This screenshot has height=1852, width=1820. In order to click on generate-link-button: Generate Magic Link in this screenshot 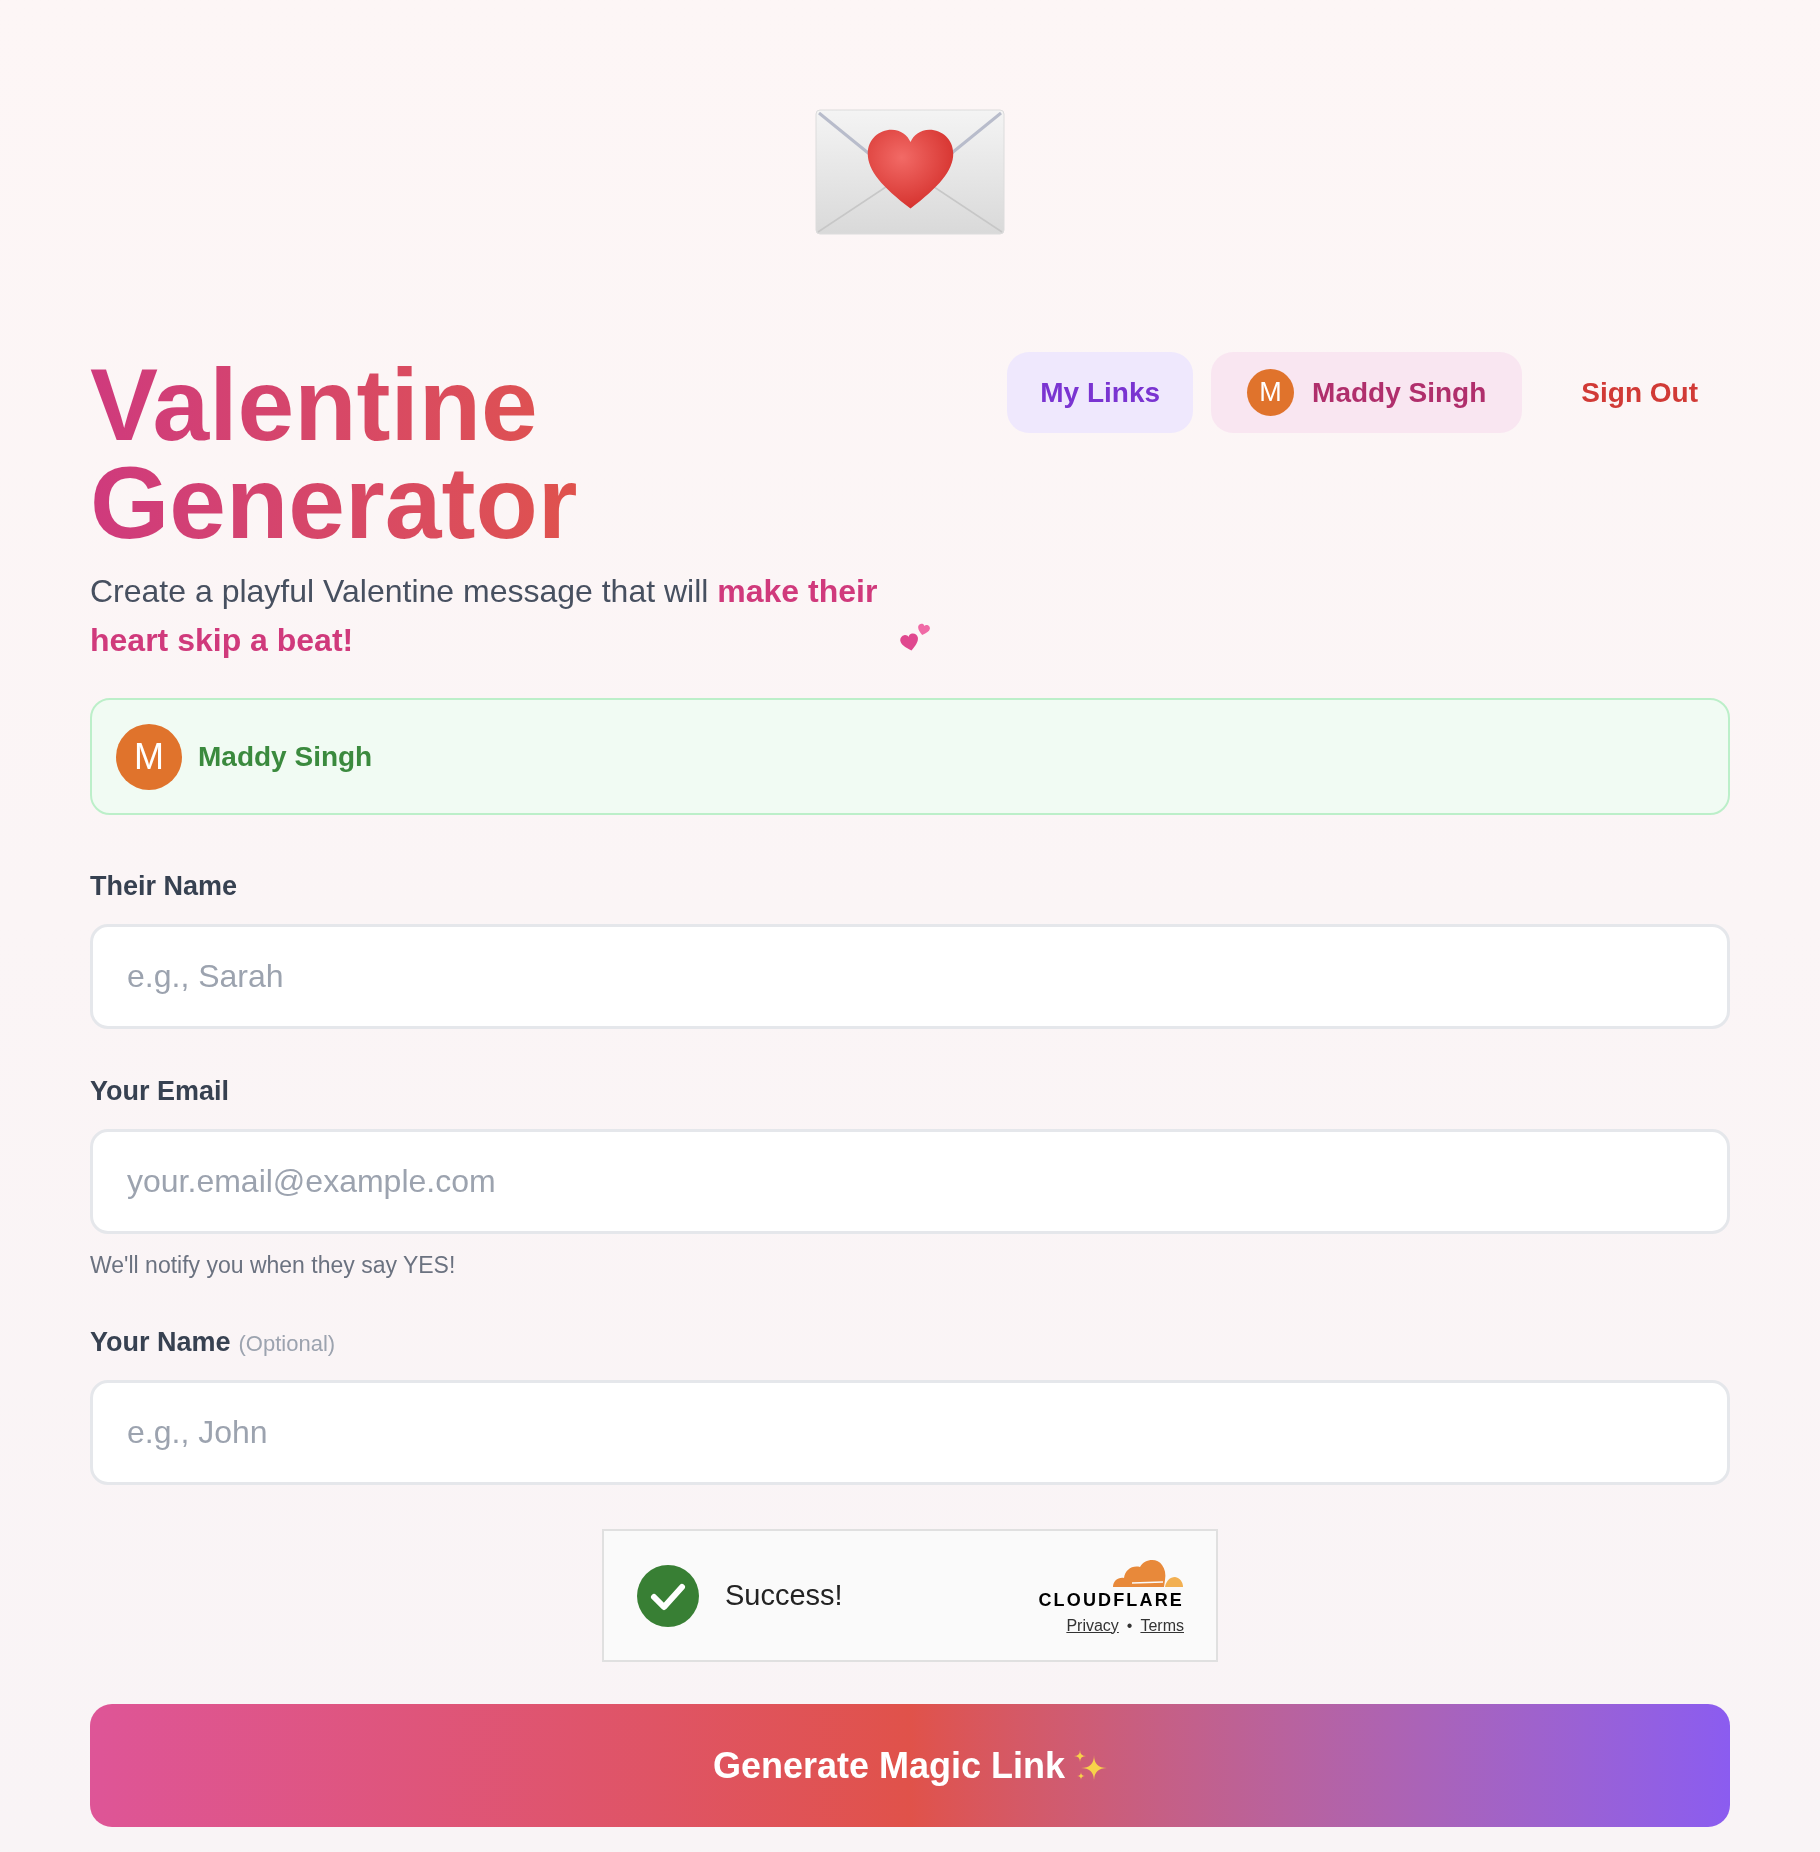, I will do `click(910, 1765)`.